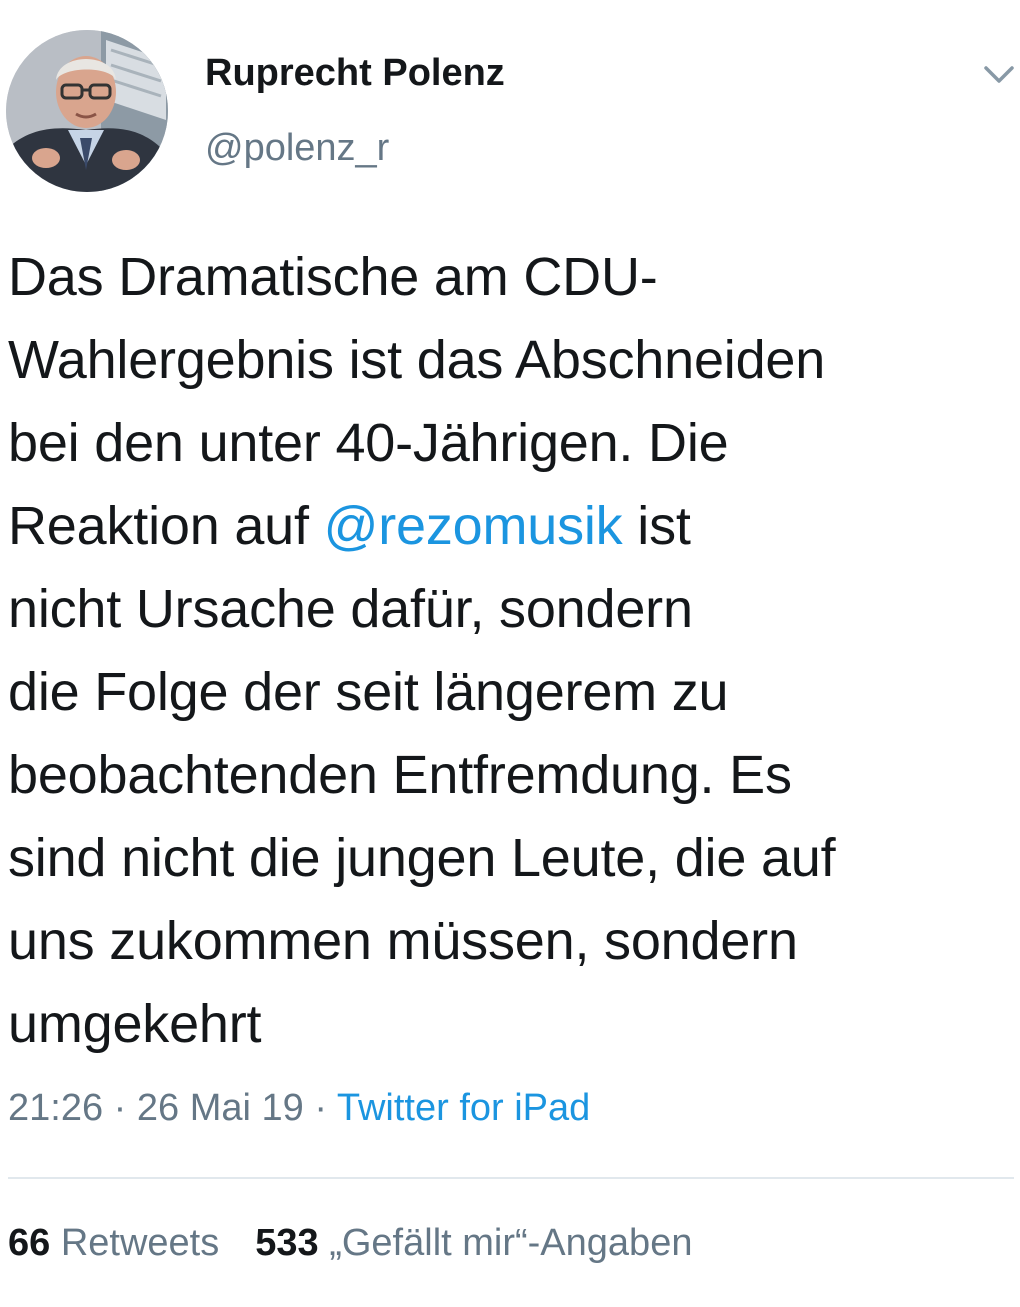  I want to click on retweets-stat: 66 Retweets, so click(113, 1243).